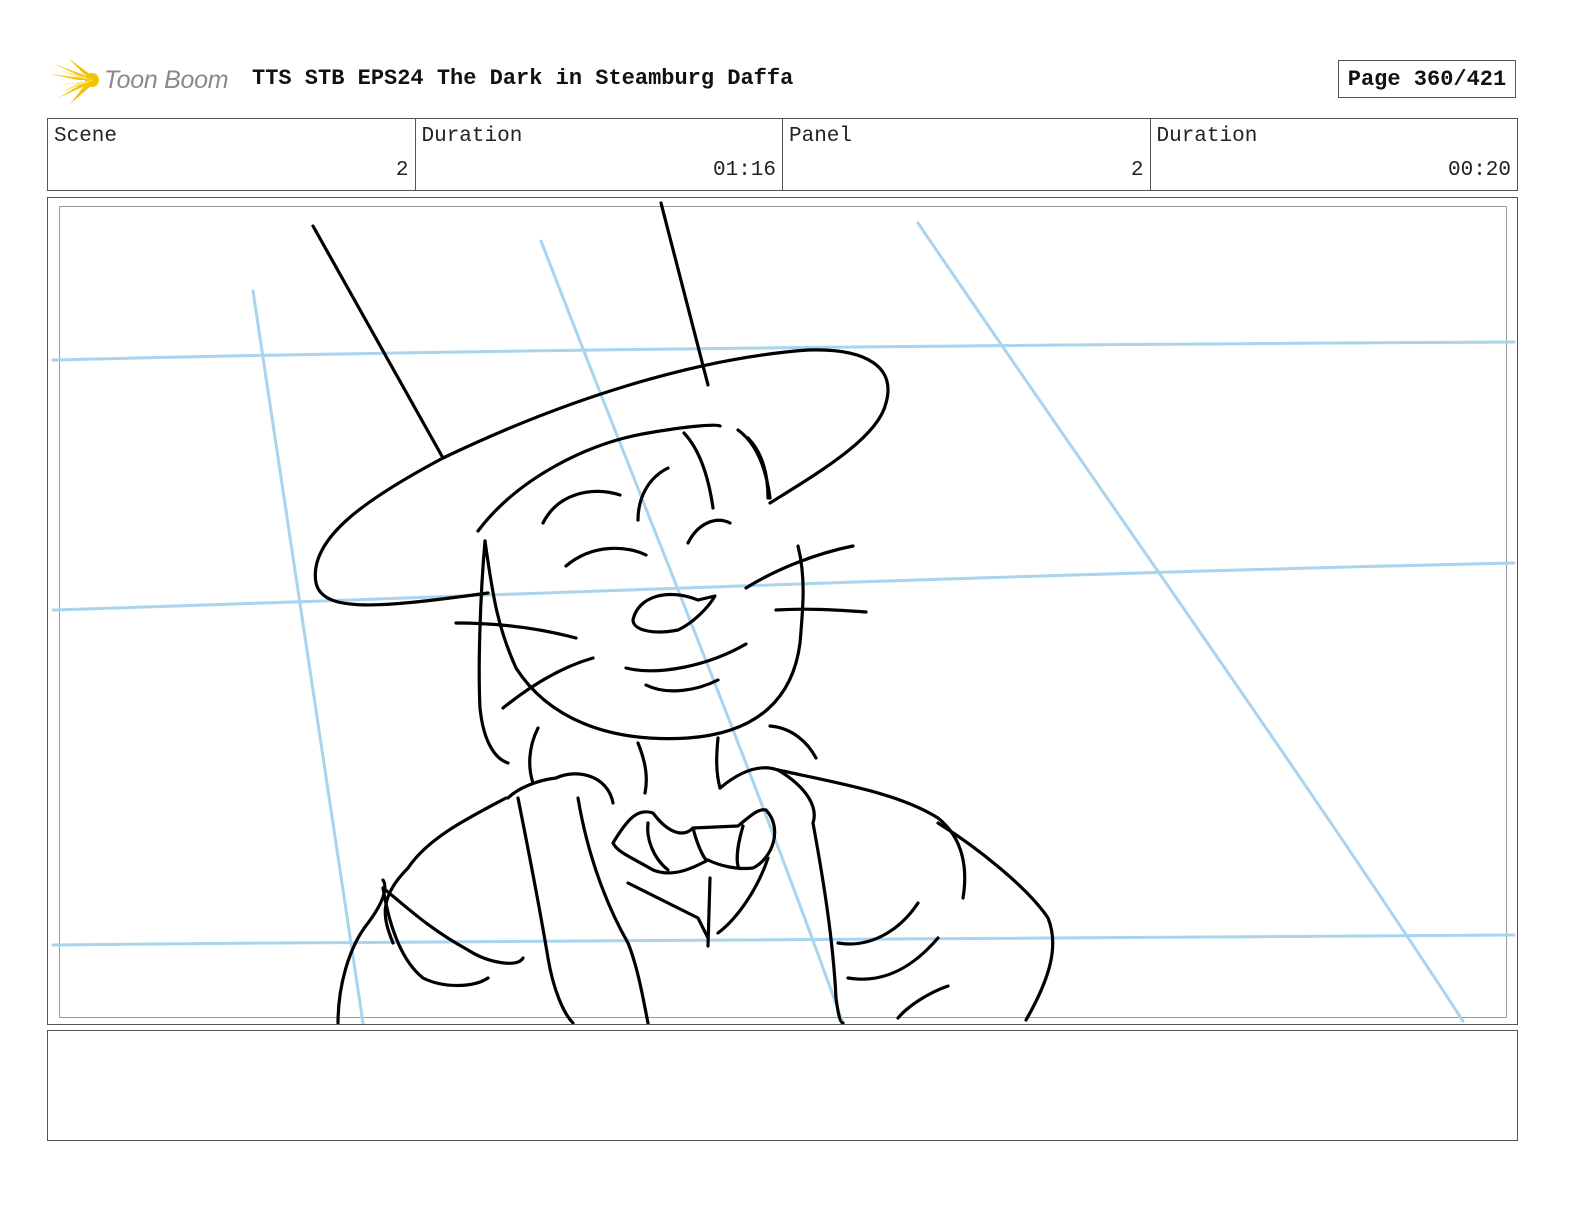  I want to click on panel-label: Panel, so click(821, 136).